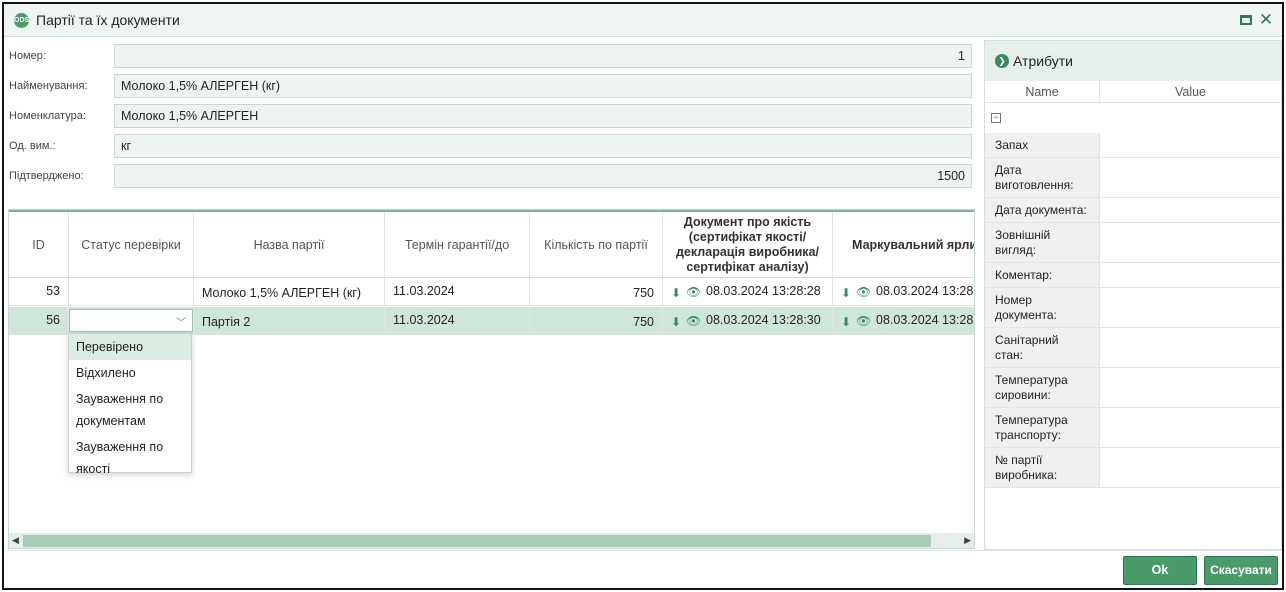  What do you see at coordinates (130, 347) in the screenshot?
I see `option-checked: Перевірено` at bounding box center [130, 347].